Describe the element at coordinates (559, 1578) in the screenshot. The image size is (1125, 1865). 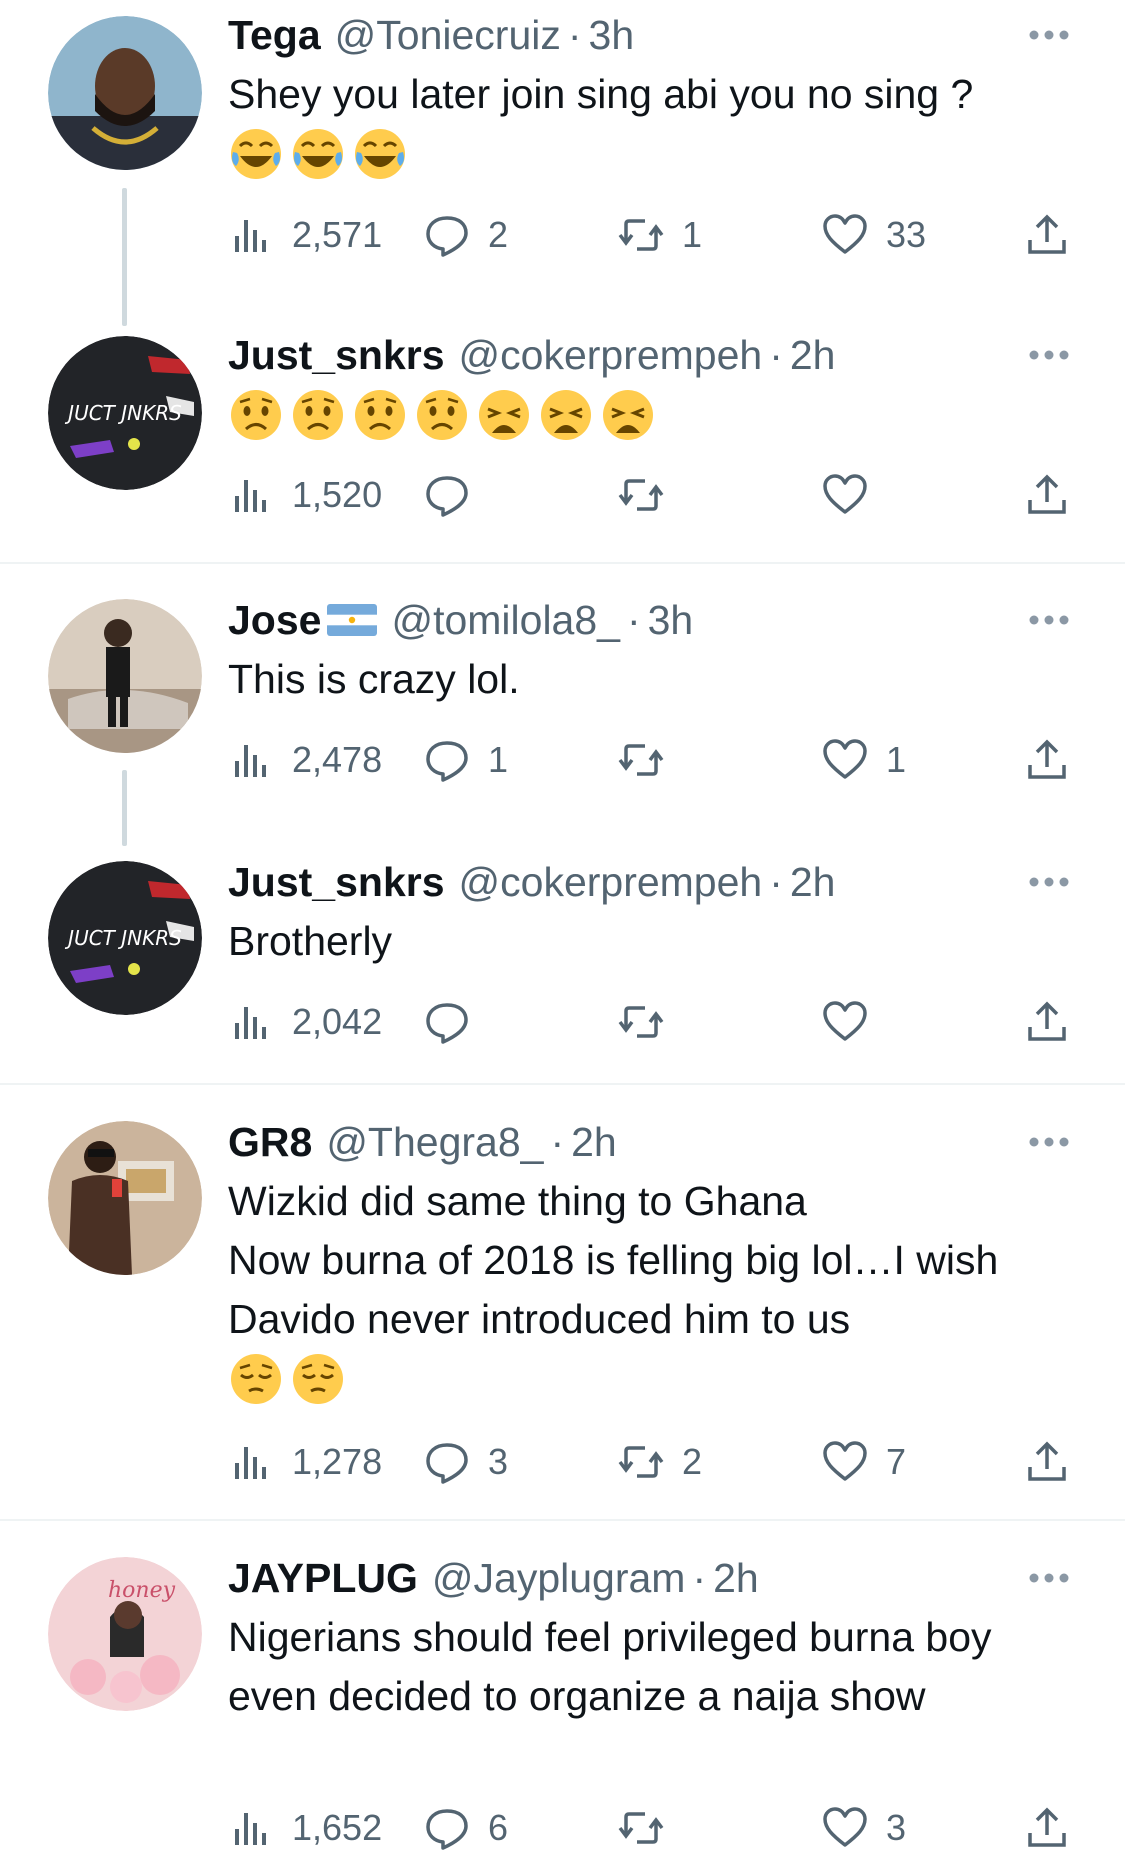
I see `user-handle: @Jayplugram` at that location.